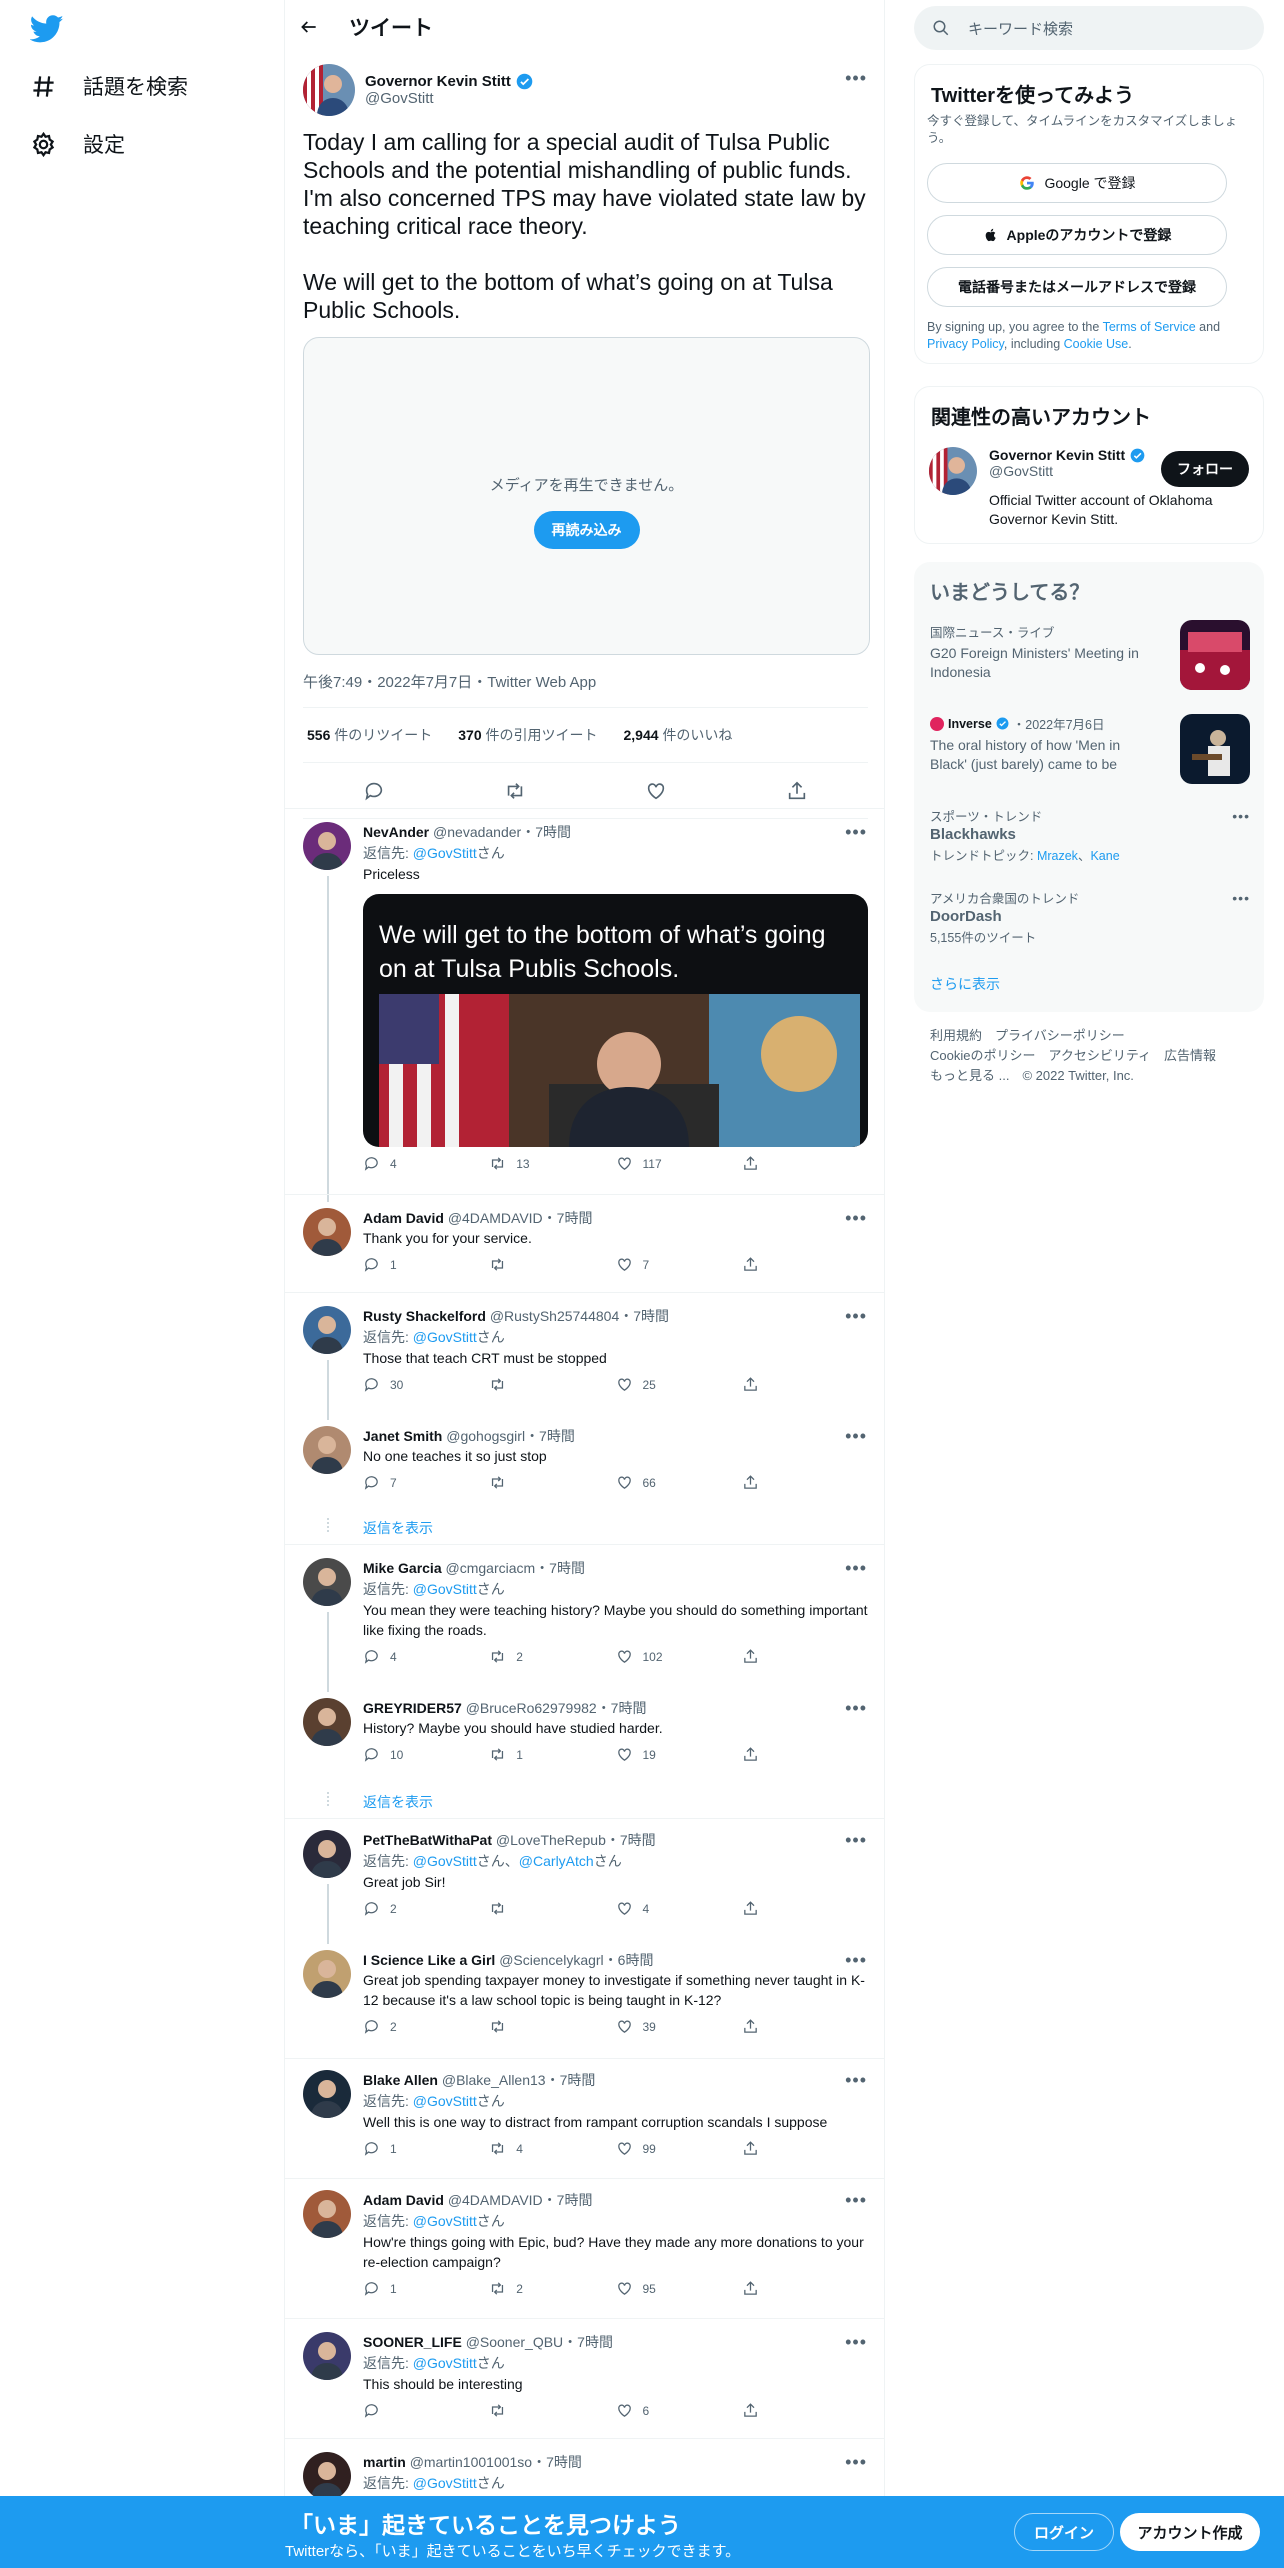  What do you see at coordinates (438, 81) in the screenshot?
I see `author-name: Governor Kevin Stitt` at bounding box center [438, 81].